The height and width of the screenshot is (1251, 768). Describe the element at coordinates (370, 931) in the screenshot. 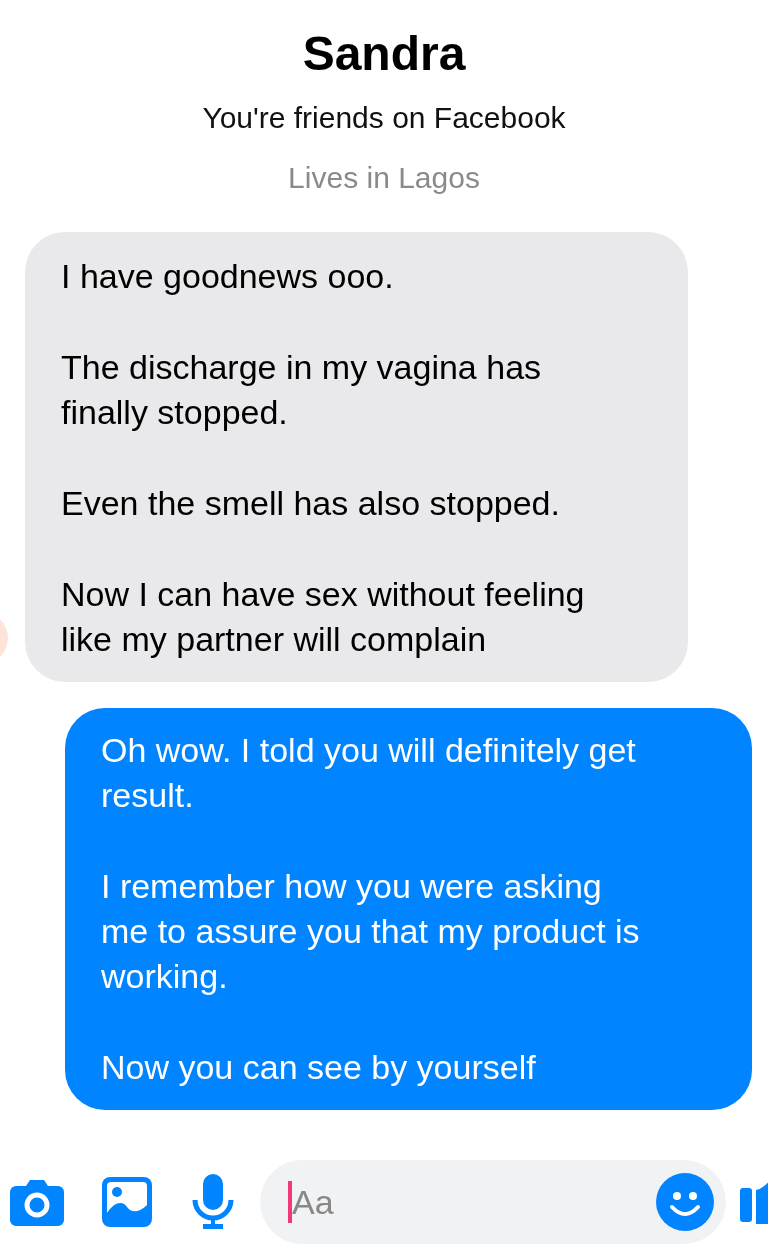

I see `message-text: I remember how you were asking me to assure you that my product is working.` at that location.